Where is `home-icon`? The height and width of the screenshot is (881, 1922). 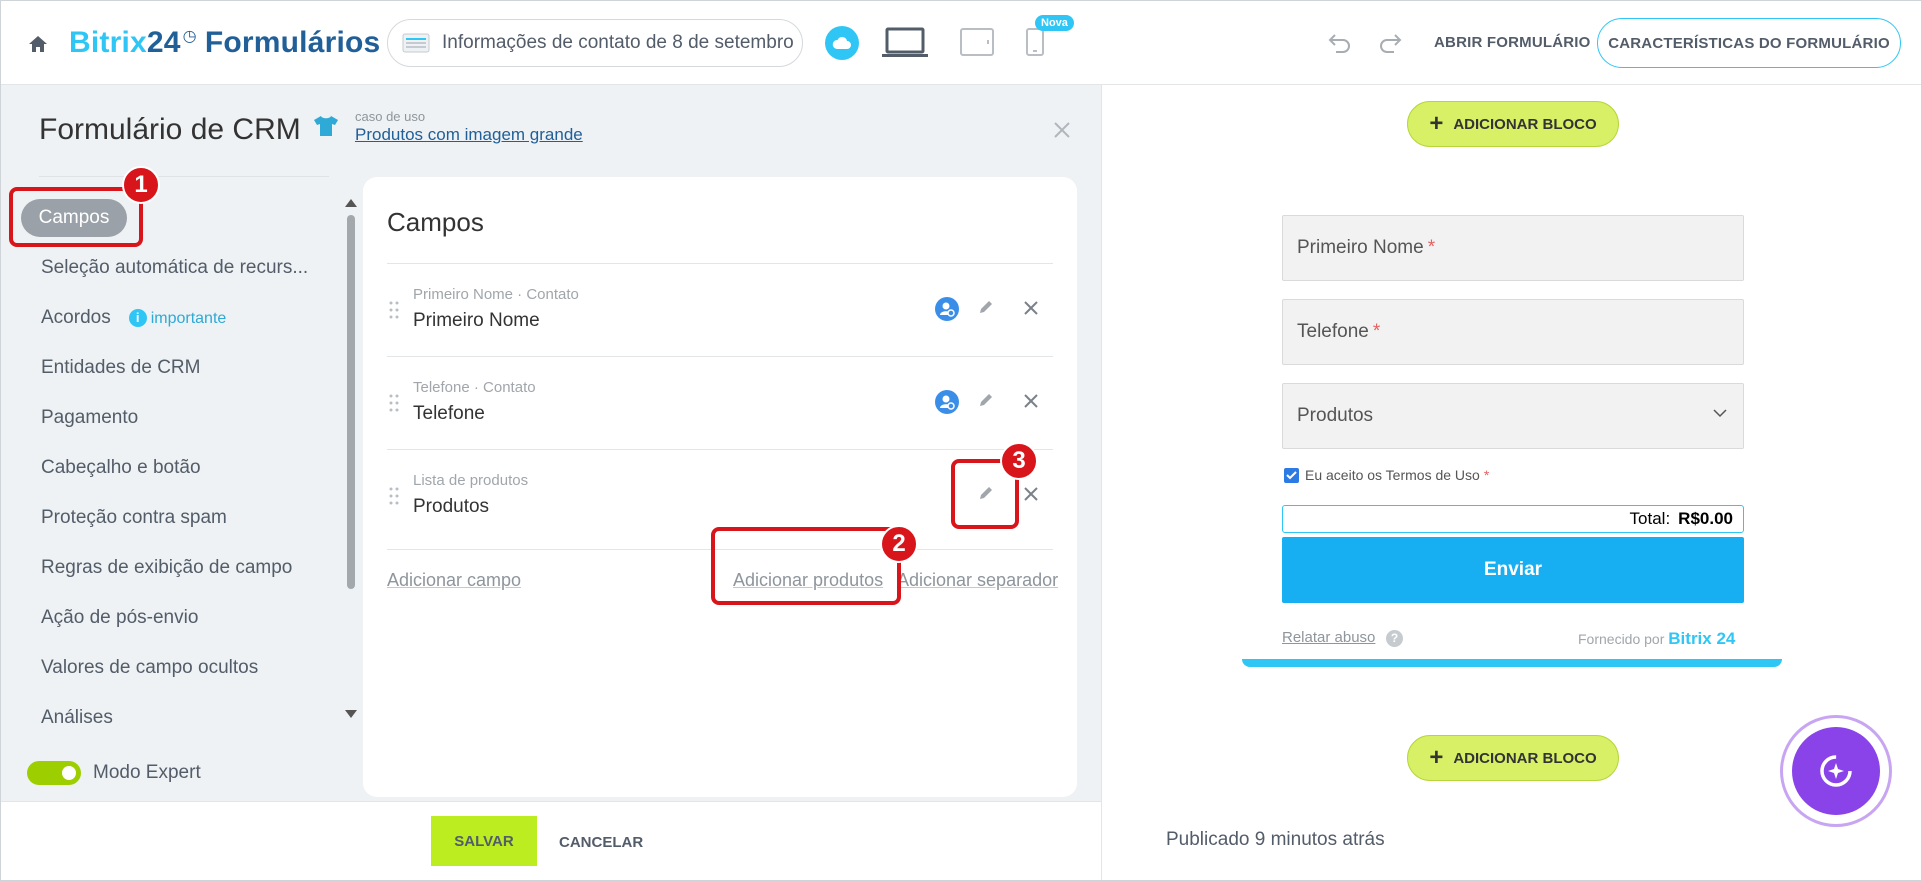
home-icon is located at coordinates (38, 44).